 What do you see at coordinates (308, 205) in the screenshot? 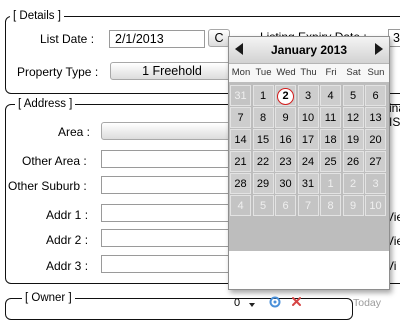
I see `calendar-day-other-month: 7` at bounding box center [308, 205].